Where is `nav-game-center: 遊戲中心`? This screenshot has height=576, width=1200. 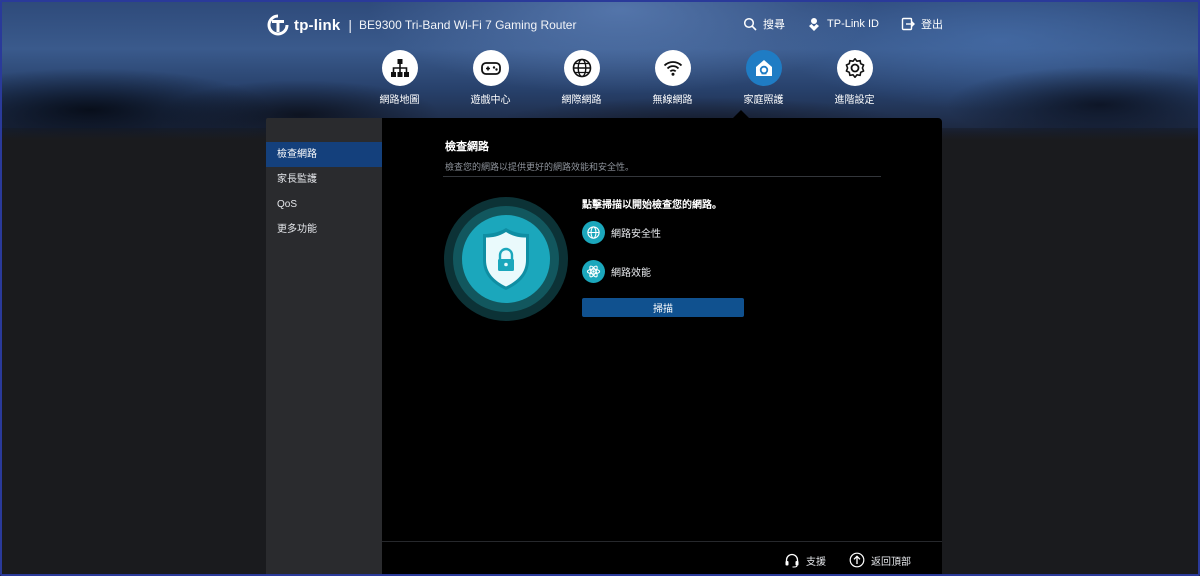
nav-game-center: 遊戲中心 is located at coordinates (490, 78).